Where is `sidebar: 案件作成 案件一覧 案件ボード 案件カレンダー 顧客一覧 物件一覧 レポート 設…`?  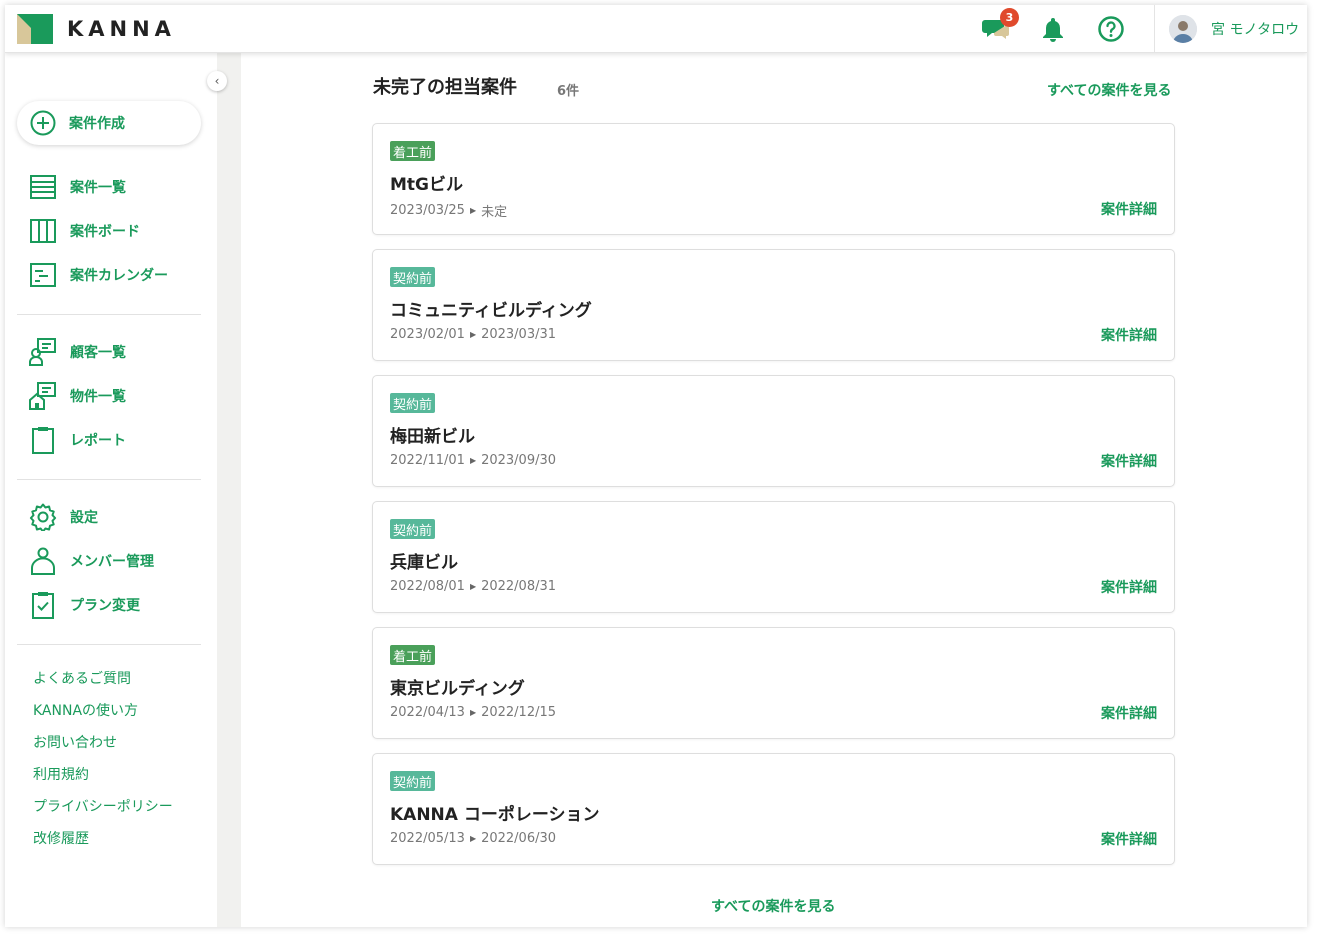
sidebar: 案件作成 案件一覧 案件ボード 案件カレンダー 顧客一覧 物件一覧 レポート 設… is located at coordinates (111, 490).